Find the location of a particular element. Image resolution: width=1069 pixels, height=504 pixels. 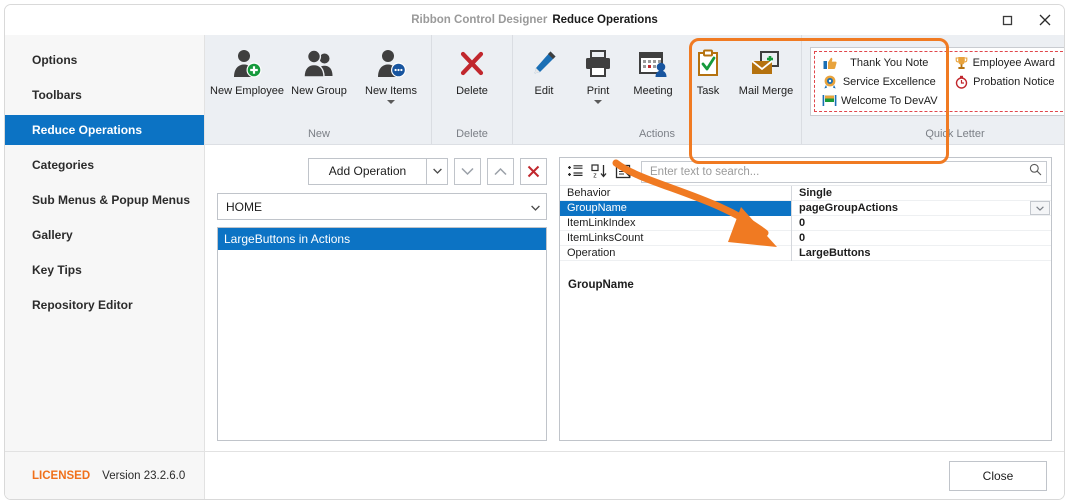

medal-icon is located at coordinates (829, 82).